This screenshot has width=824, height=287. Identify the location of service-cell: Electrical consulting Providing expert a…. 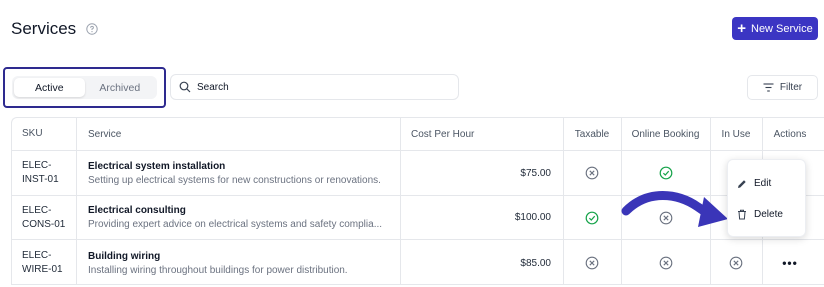
(244, 217).